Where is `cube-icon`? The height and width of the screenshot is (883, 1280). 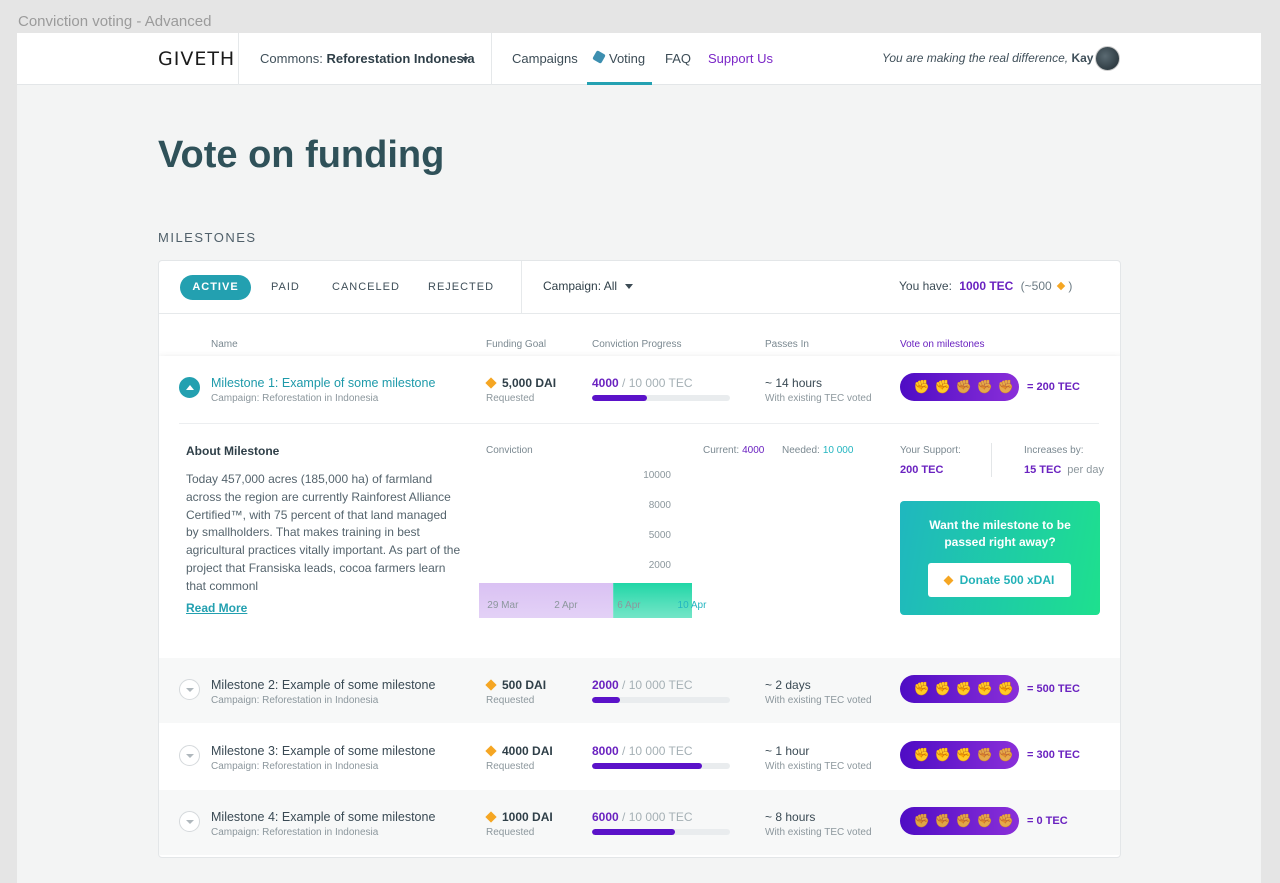 cube-icon is located at coordinates (599, 57).